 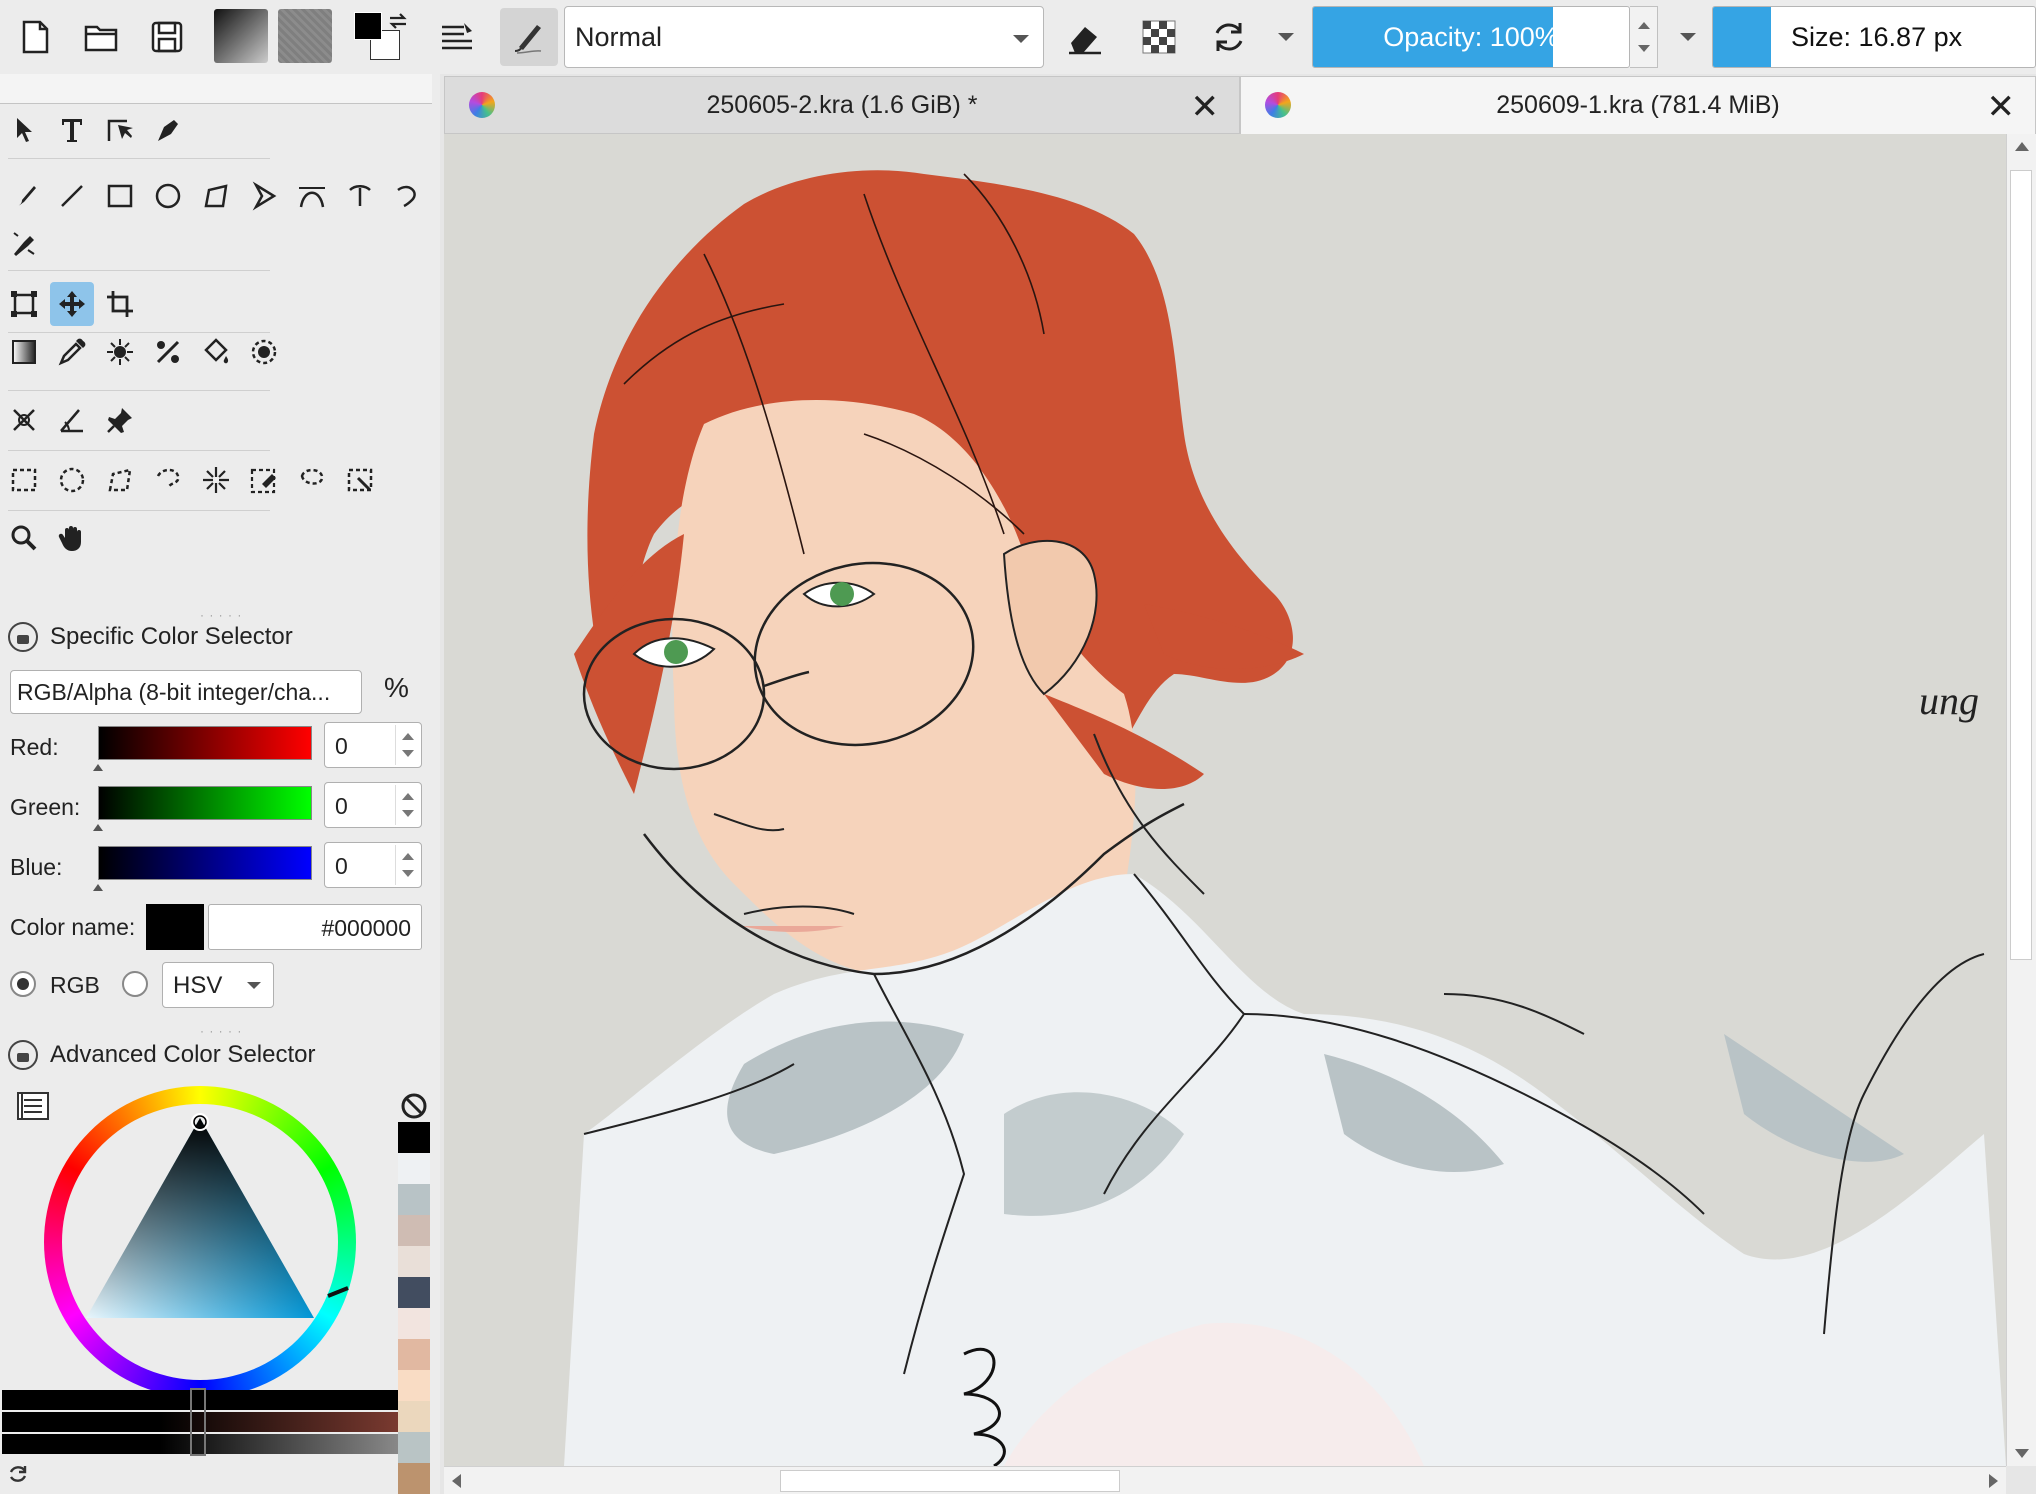 I want to click on strip-handle, so click(x=198, y=1422).